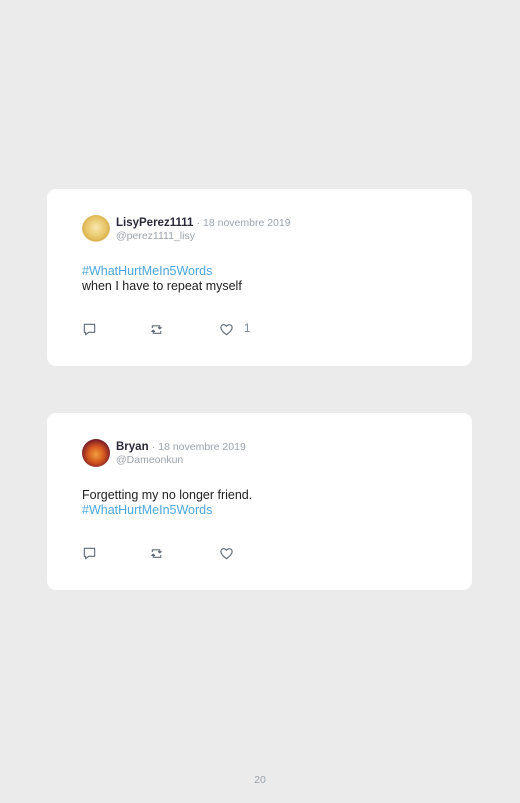  Describe the element at coordinates (247, 329) in the screenshot. I see `like-count: 1` at that location.